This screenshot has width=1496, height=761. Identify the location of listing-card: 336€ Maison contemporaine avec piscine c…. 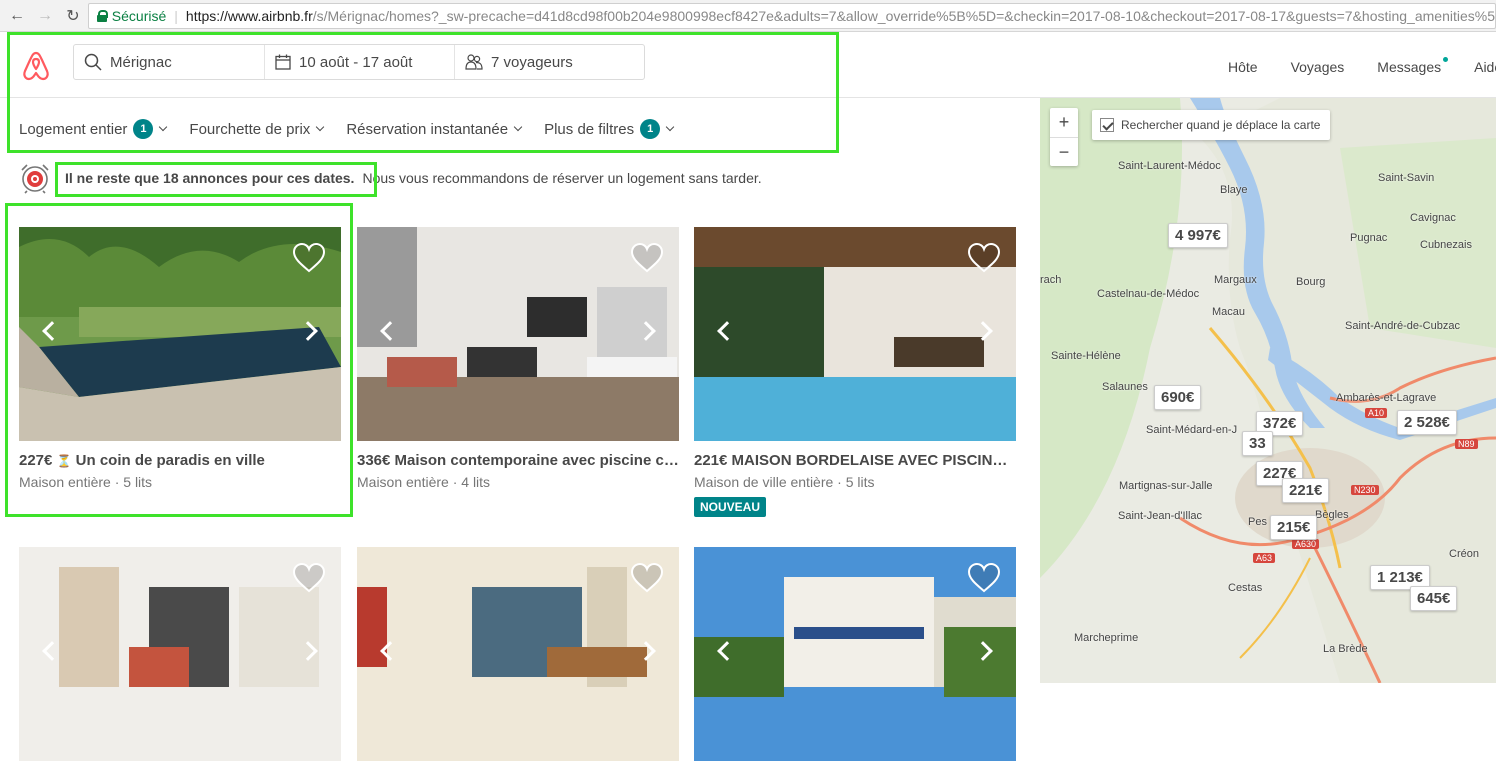
(518, 358).